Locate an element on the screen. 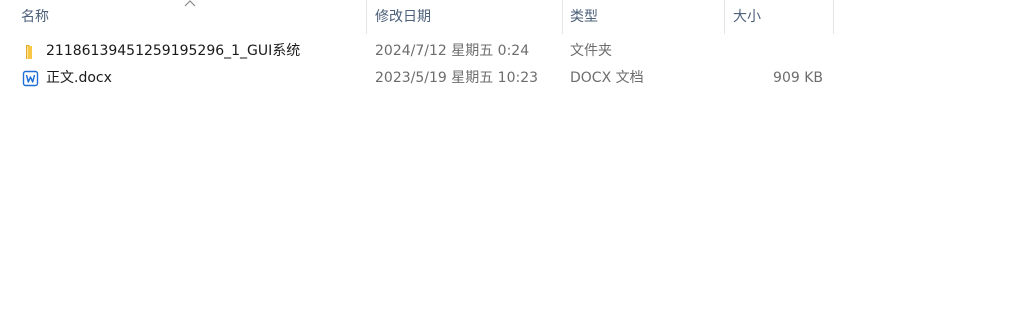 Image resolution: width=1024 pixels, height=311 pixels. column-header: 名称 修改日期 类型 大小 is located at coordinates (512, 17).